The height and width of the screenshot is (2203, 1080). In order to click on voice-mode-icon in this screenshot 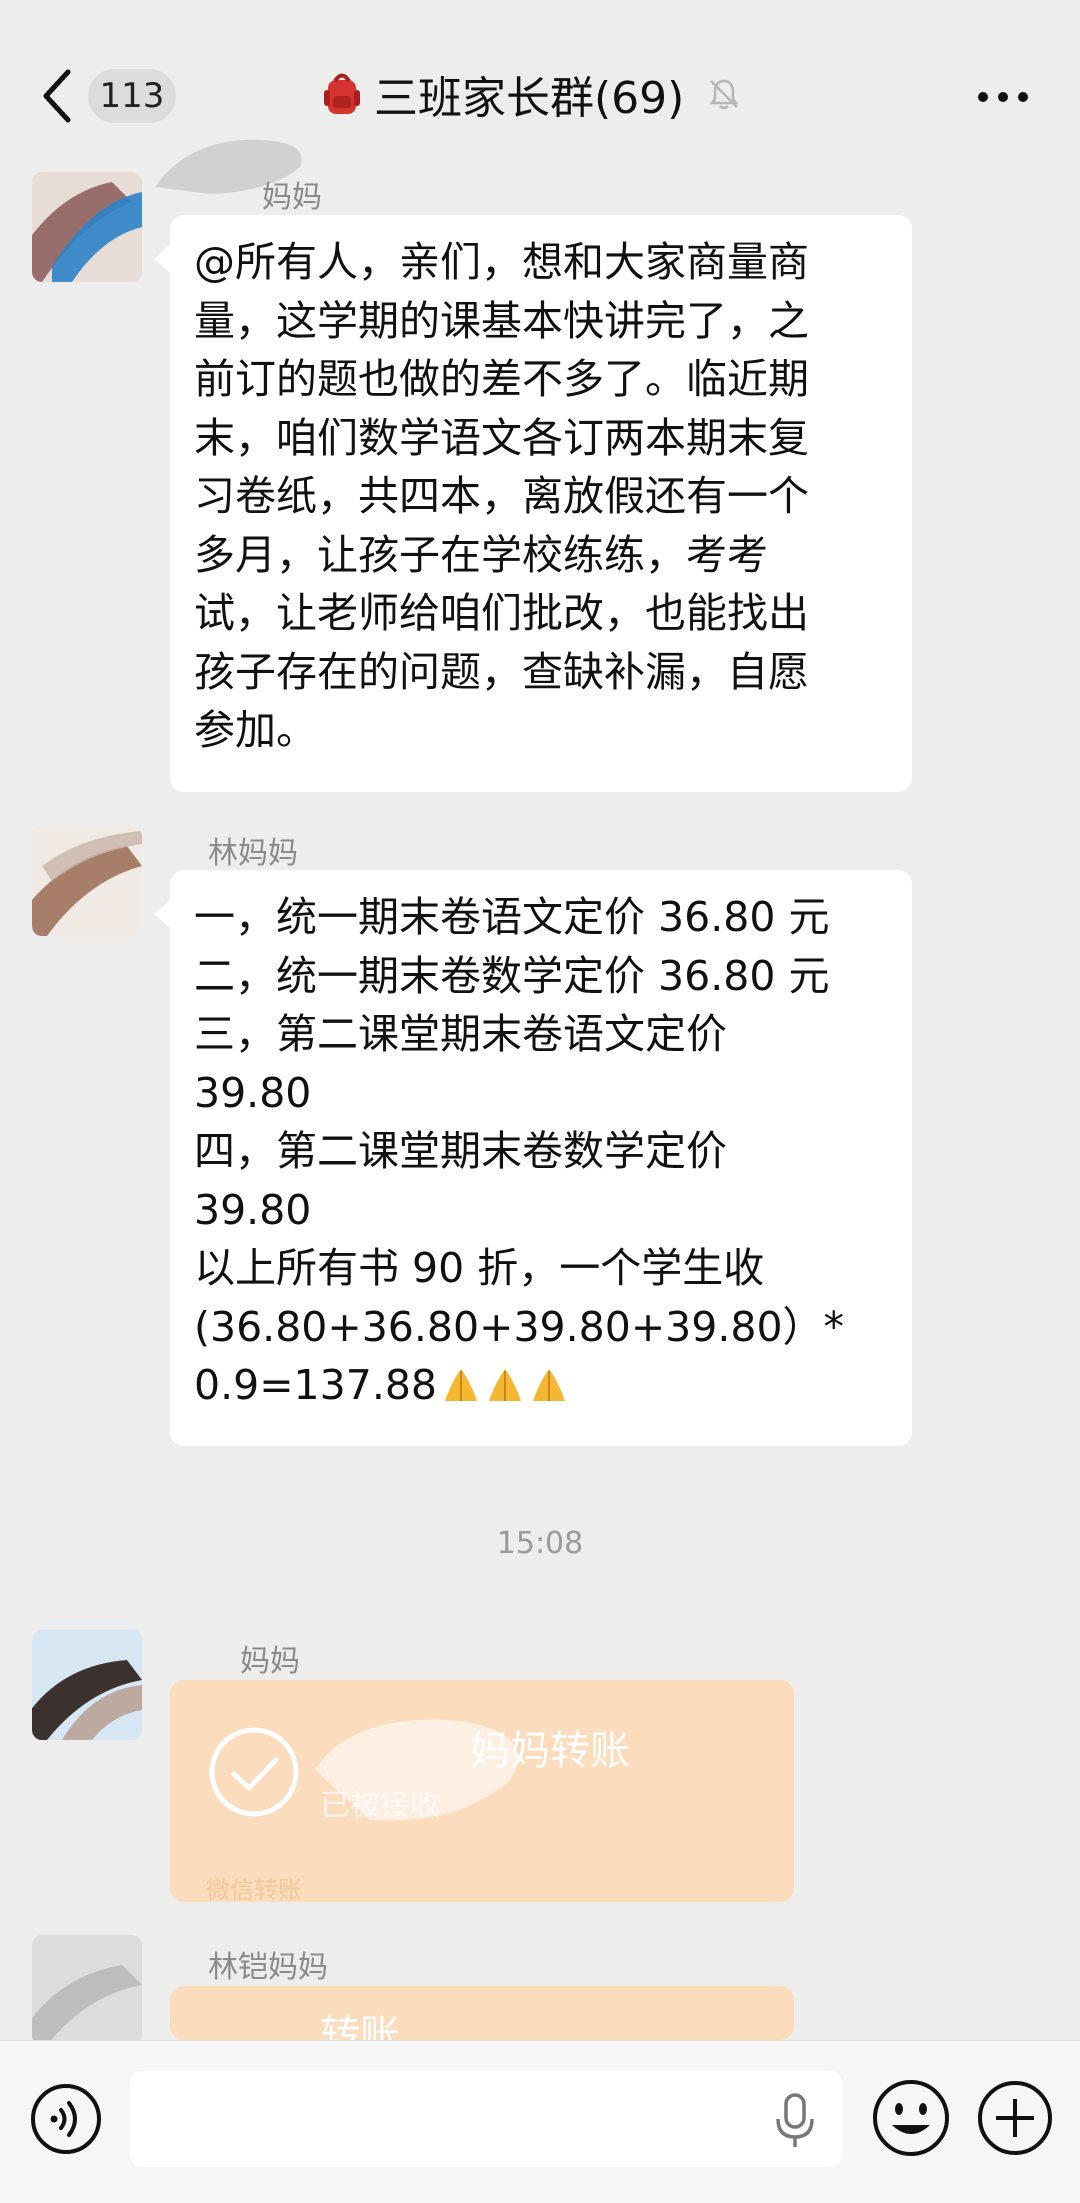, I will do `click(66, 2119)`.